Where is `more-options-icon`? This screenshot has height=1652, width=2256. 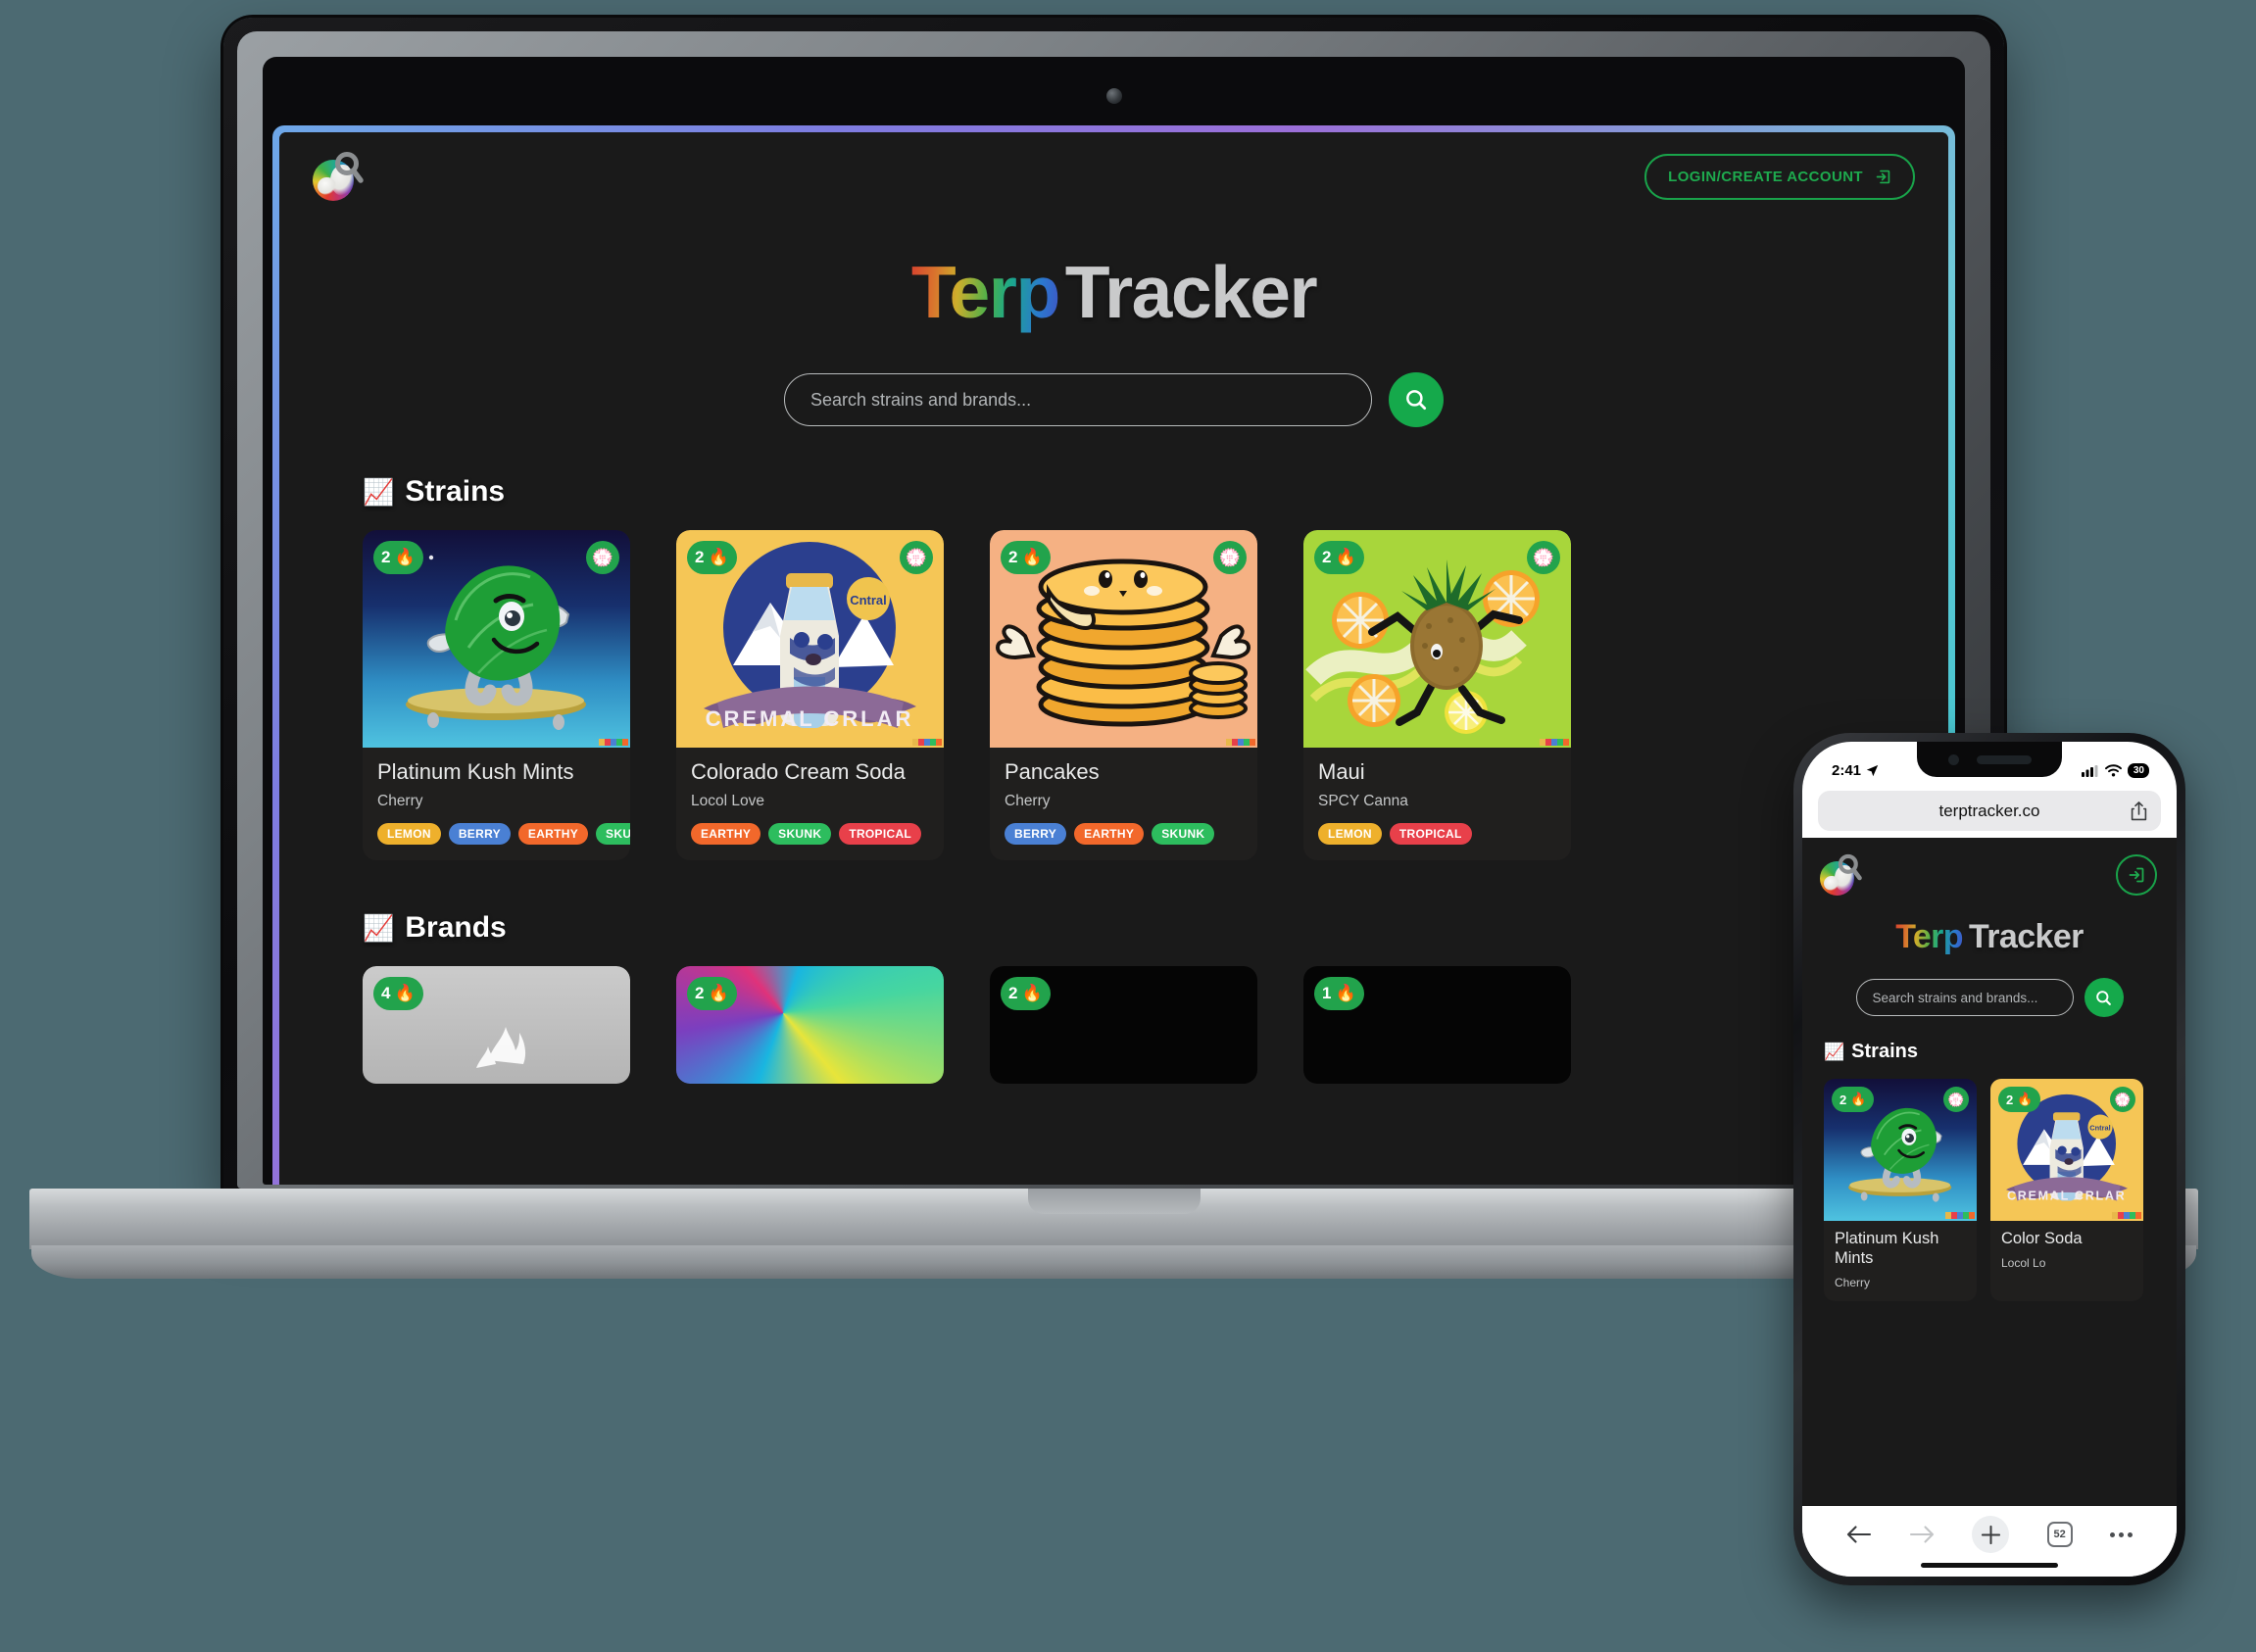
more-options-icon is located at coordinates (2121, 1534).